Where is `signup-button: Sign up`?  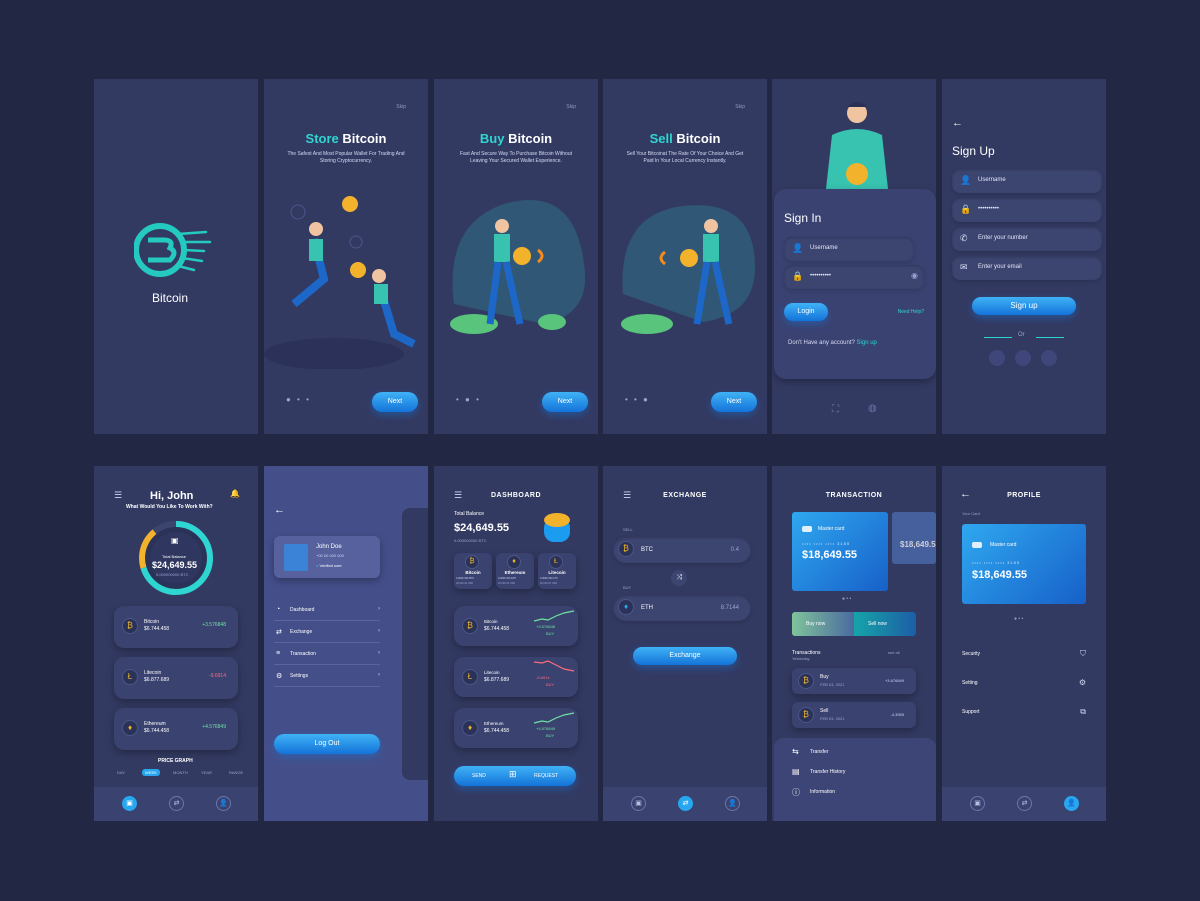
signup-button: Sign up is located at coordinates (1024, 306).